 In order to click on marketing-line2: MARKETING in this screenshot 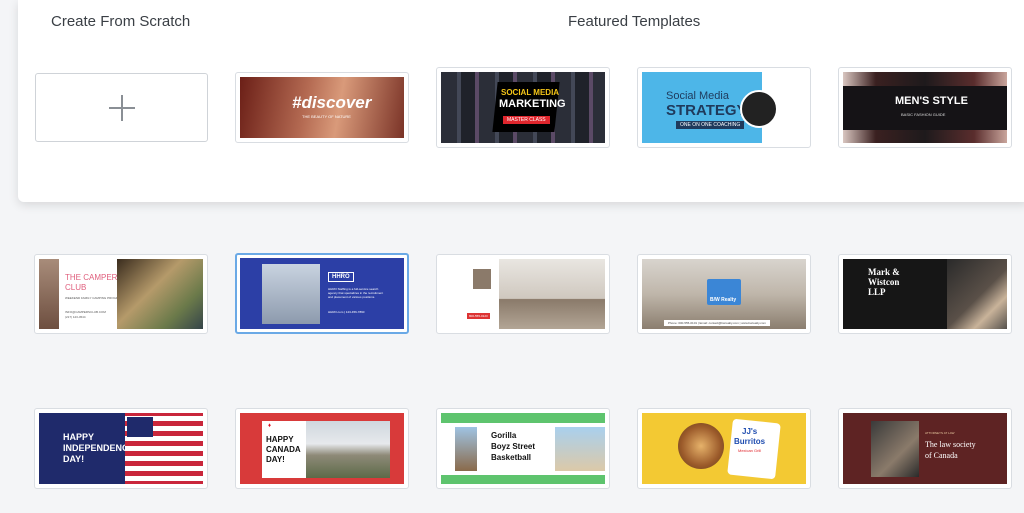, I will do `click(532, 104)`.